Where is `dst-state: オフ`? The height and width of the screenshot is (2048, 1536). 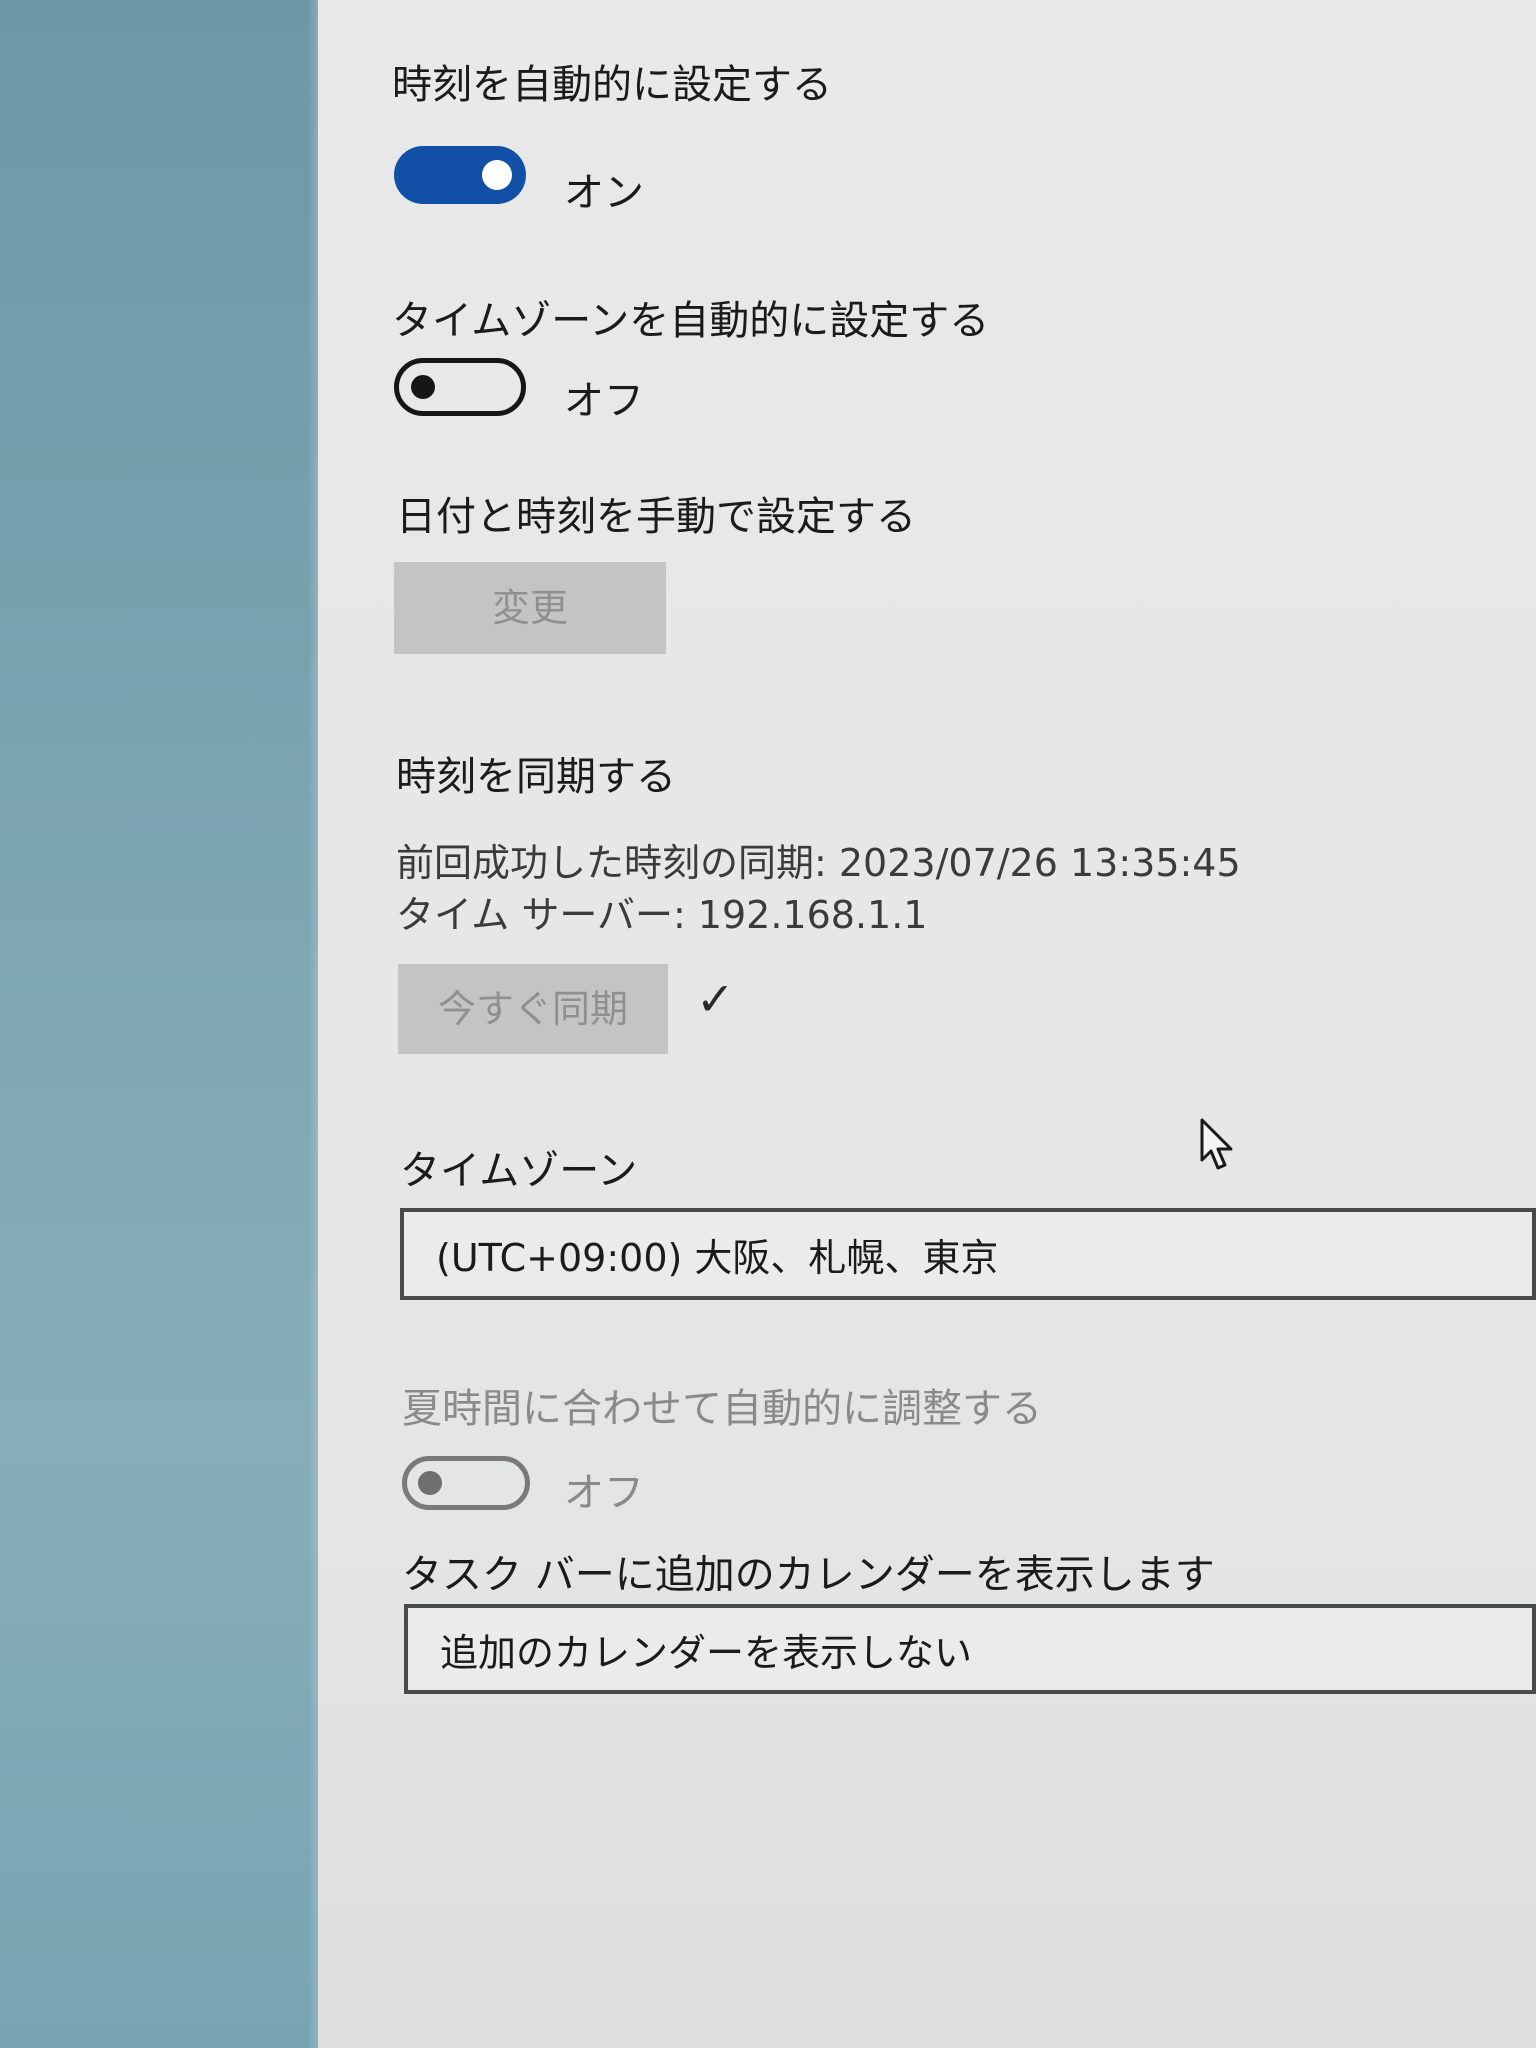
dst-state: オフ is located at coordinates (604, 1493).